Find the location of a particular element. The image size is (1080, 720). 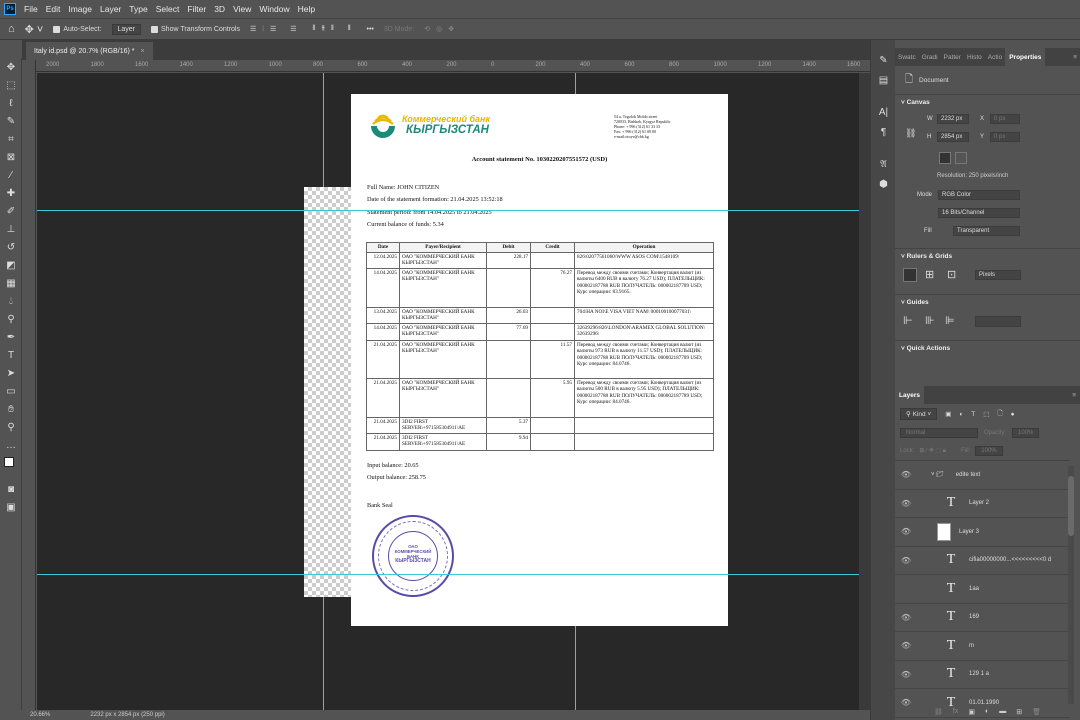

layer-item: 👁︎ Tcifia00000000...<<<<<<<<<0 d is located at coordinates (982, 561).